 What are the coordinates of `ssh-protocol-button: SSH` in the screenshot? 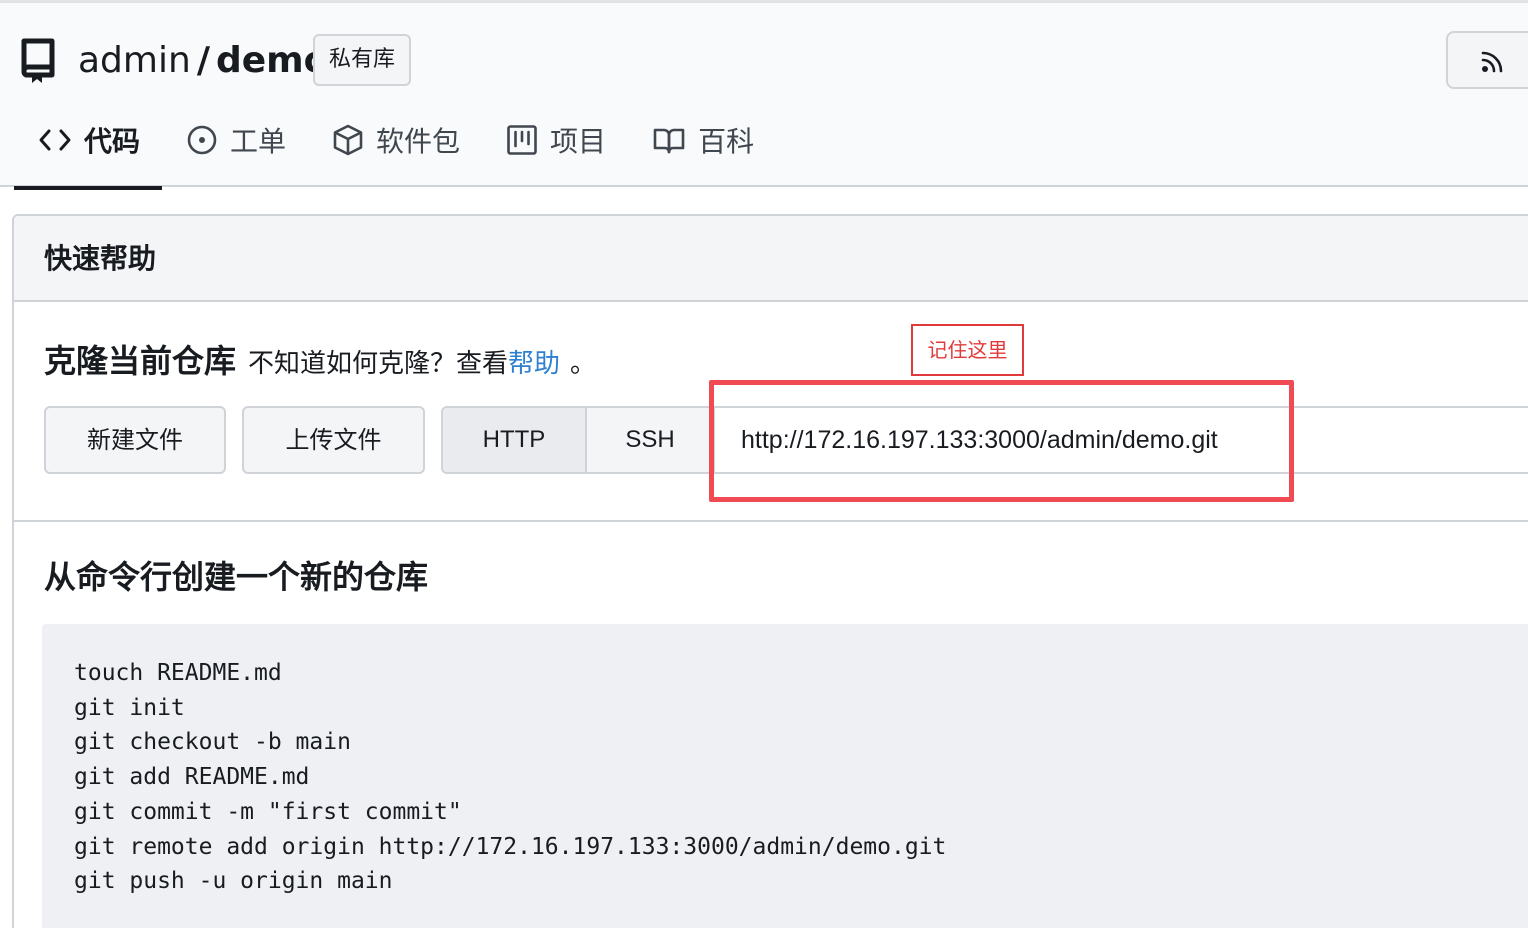 It's located at (651, 440).